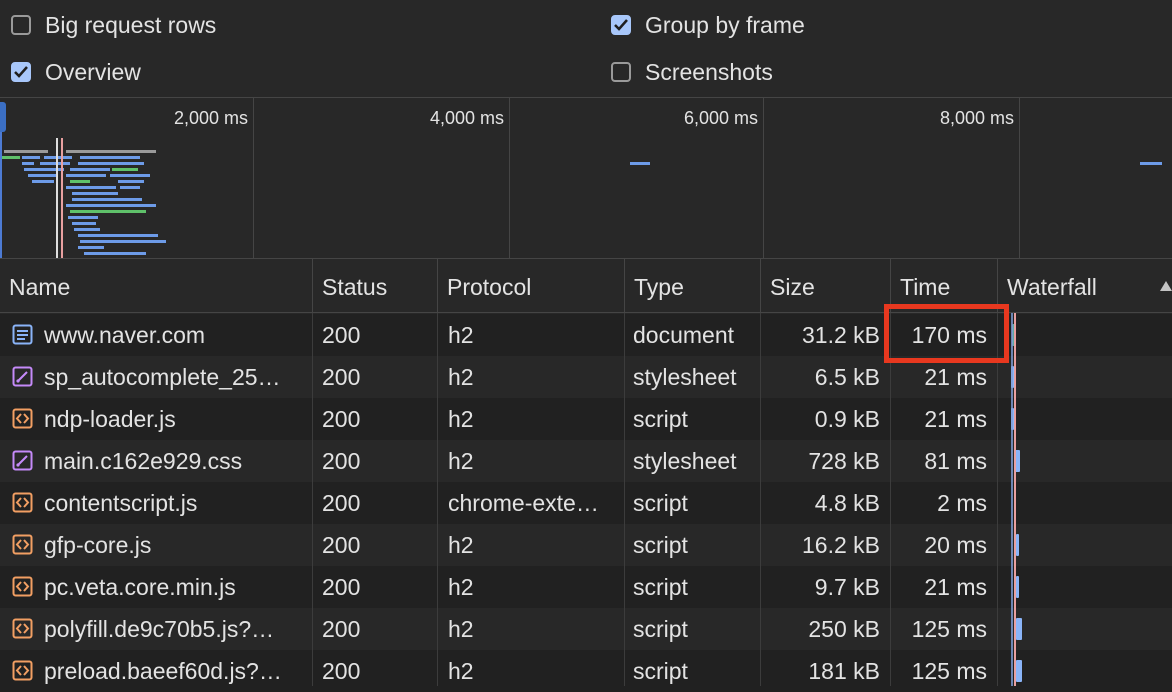 This screenshot has height=692, width=1172. I want to click on request-name: www.naver.com, so click(125, 335).